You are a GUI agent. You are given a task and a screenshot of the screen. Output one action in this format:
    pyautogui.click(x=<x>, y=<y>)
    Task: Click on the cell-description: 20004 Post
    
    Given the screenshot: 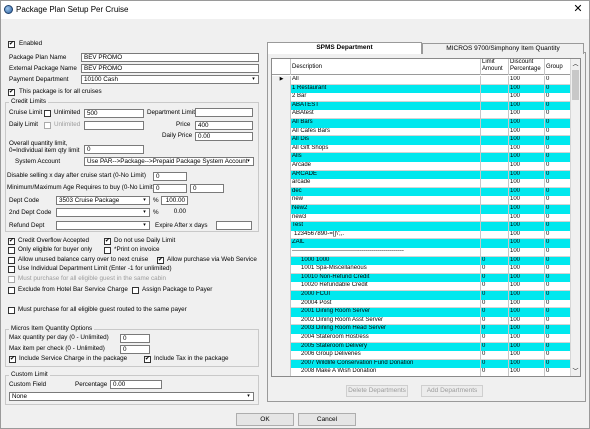 What is the action you would take?
    pyautogui.click(x=385, y=304)
    